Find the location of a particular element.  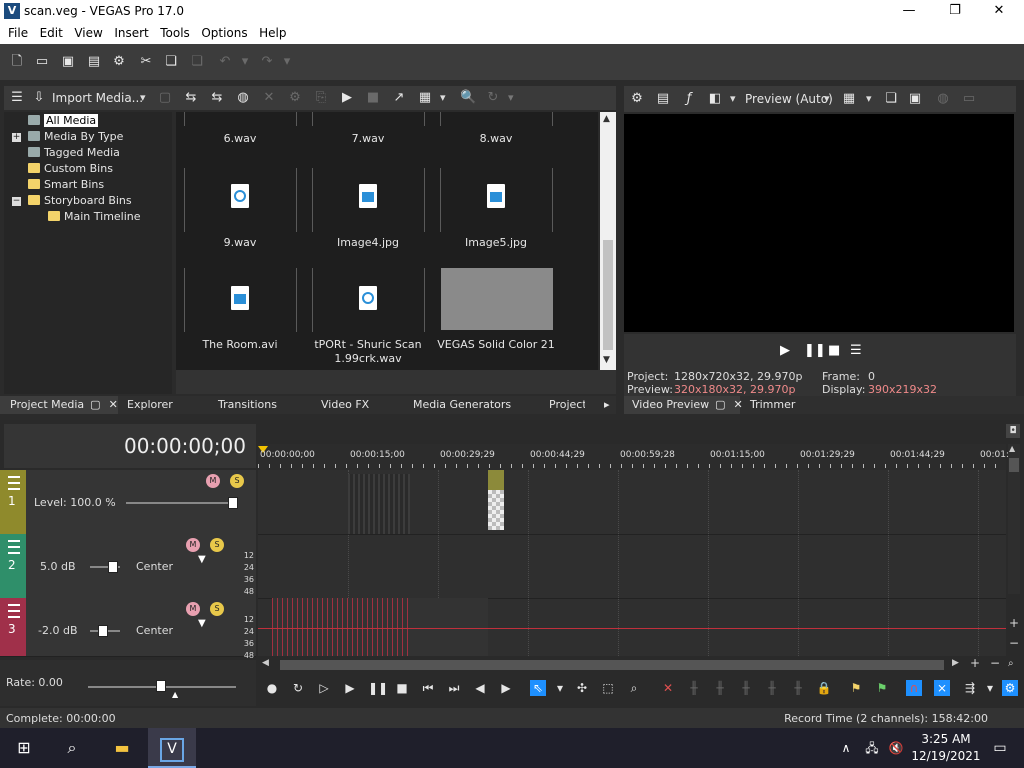

preview-play-icon: ▶ is located at coordinates (785, 350).